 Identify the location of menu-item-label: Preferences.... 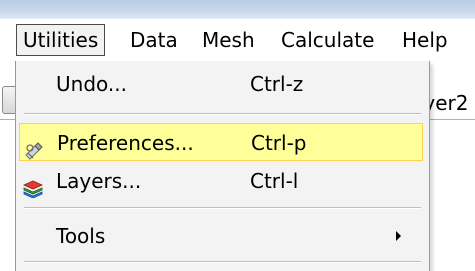
(125, 143).